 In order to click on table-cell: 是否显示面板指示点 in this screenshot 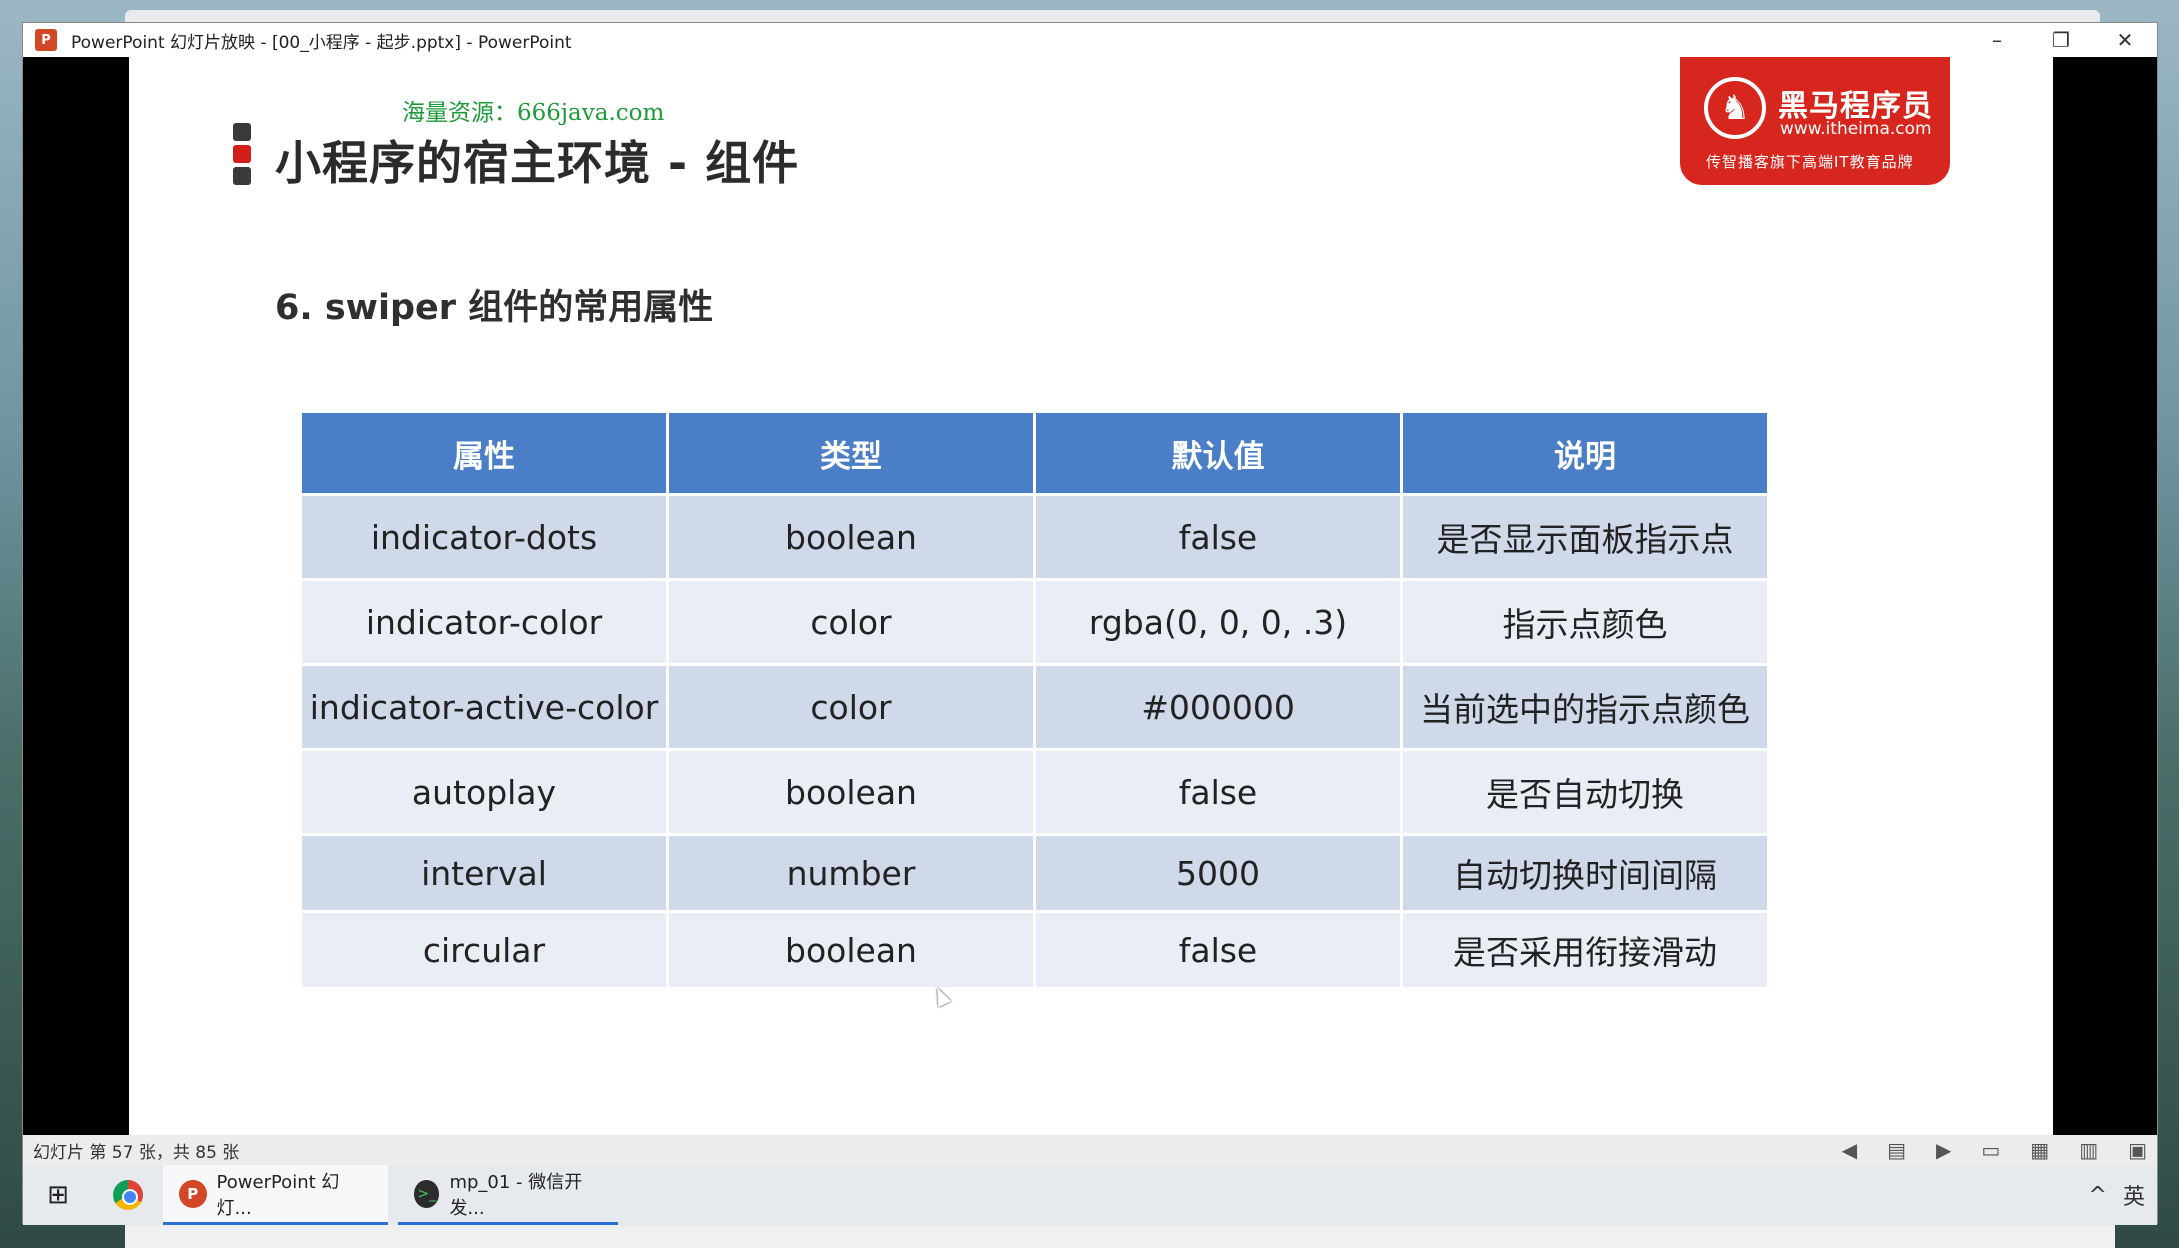, I will do `click(1585, 537)`.